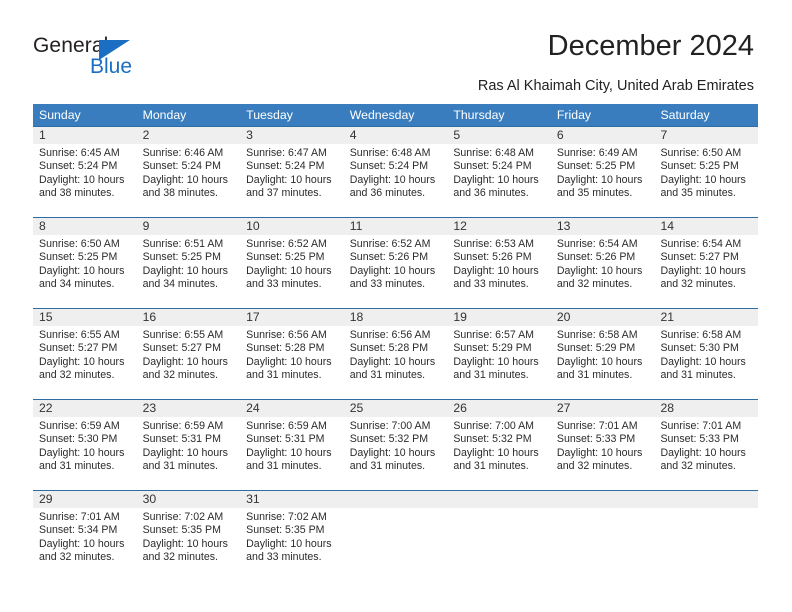 The height and width of the screenshot is (612, 792). I want to click on day-number: 3, so click(249, 135).